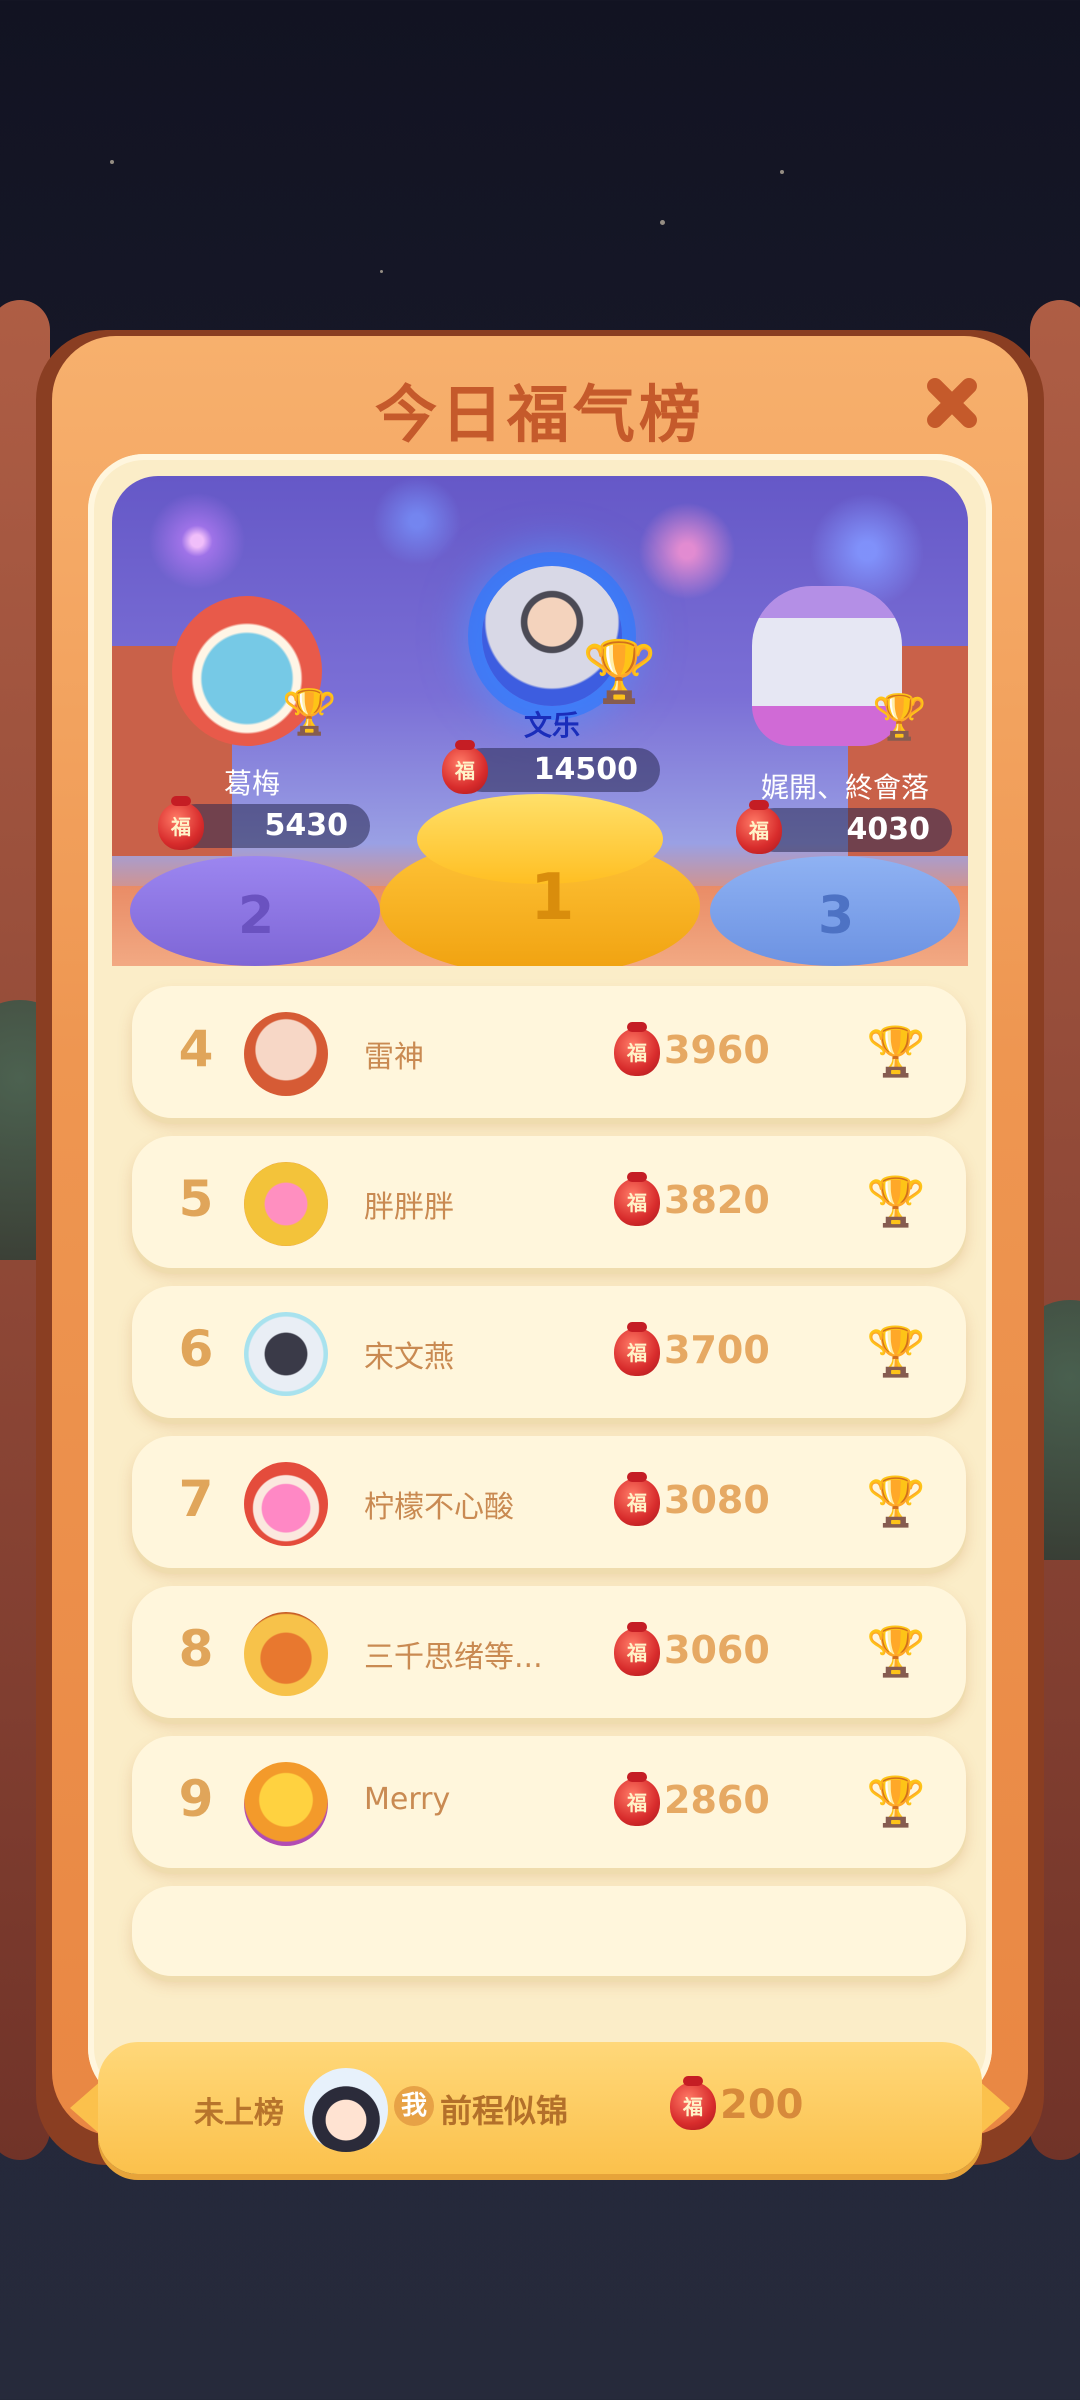 The width and height of the screenshot is (1080, 2400). Describe the element at coordinates (560, 770) in the screenshot. I see `score-pill: 14500` at that location.